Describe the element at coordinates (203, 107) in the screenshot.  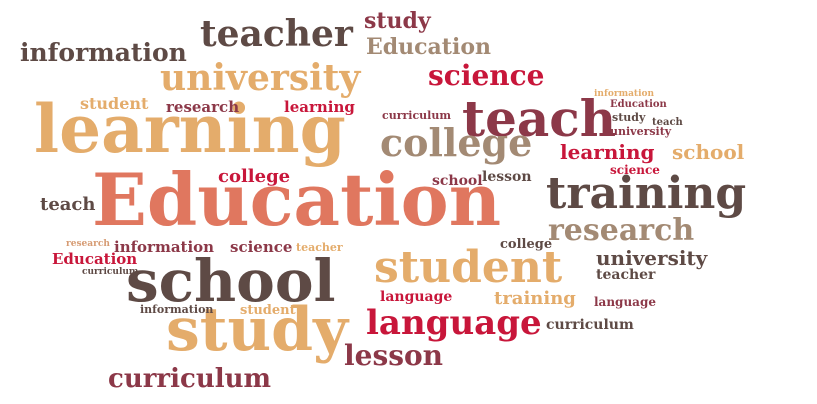
I see `word-research-small: research` at that location.